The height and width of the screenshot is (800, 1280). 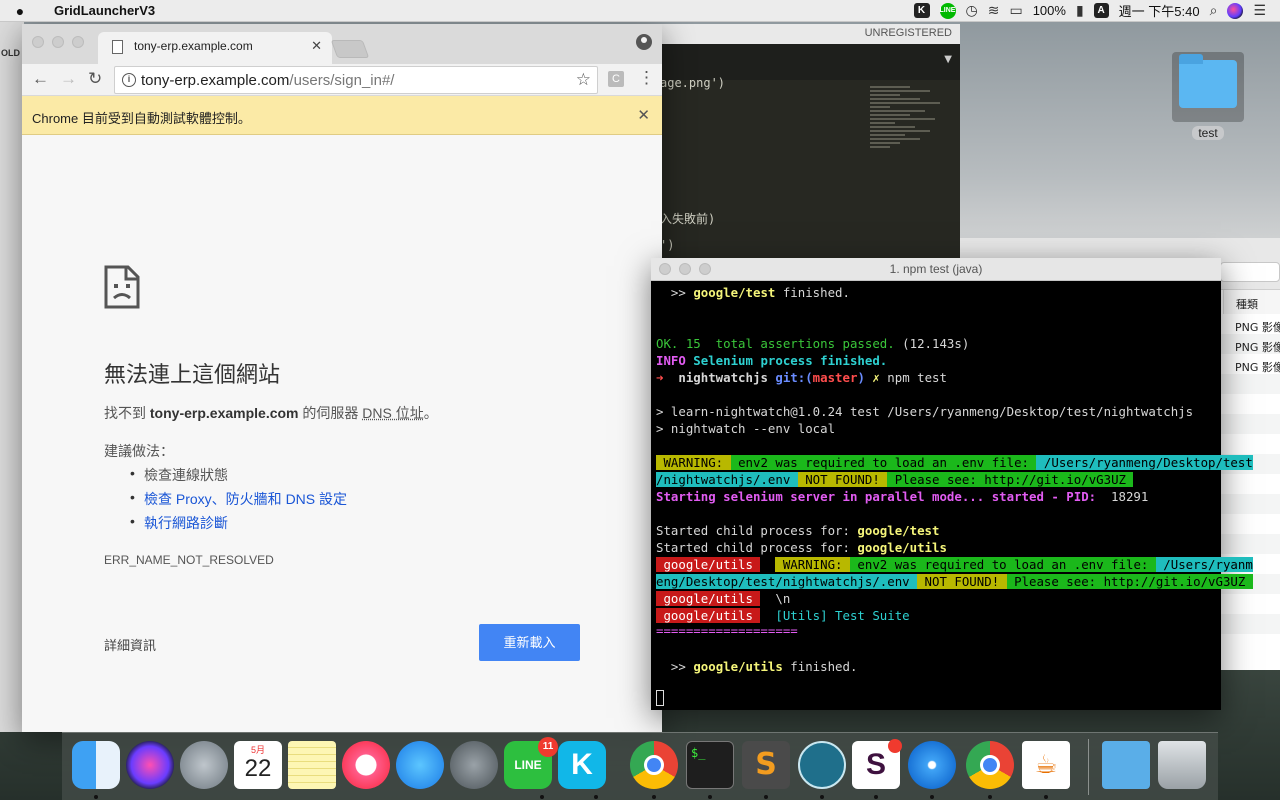 I want to click on line-menu-icon: LINE, so click(x=947, y=10).